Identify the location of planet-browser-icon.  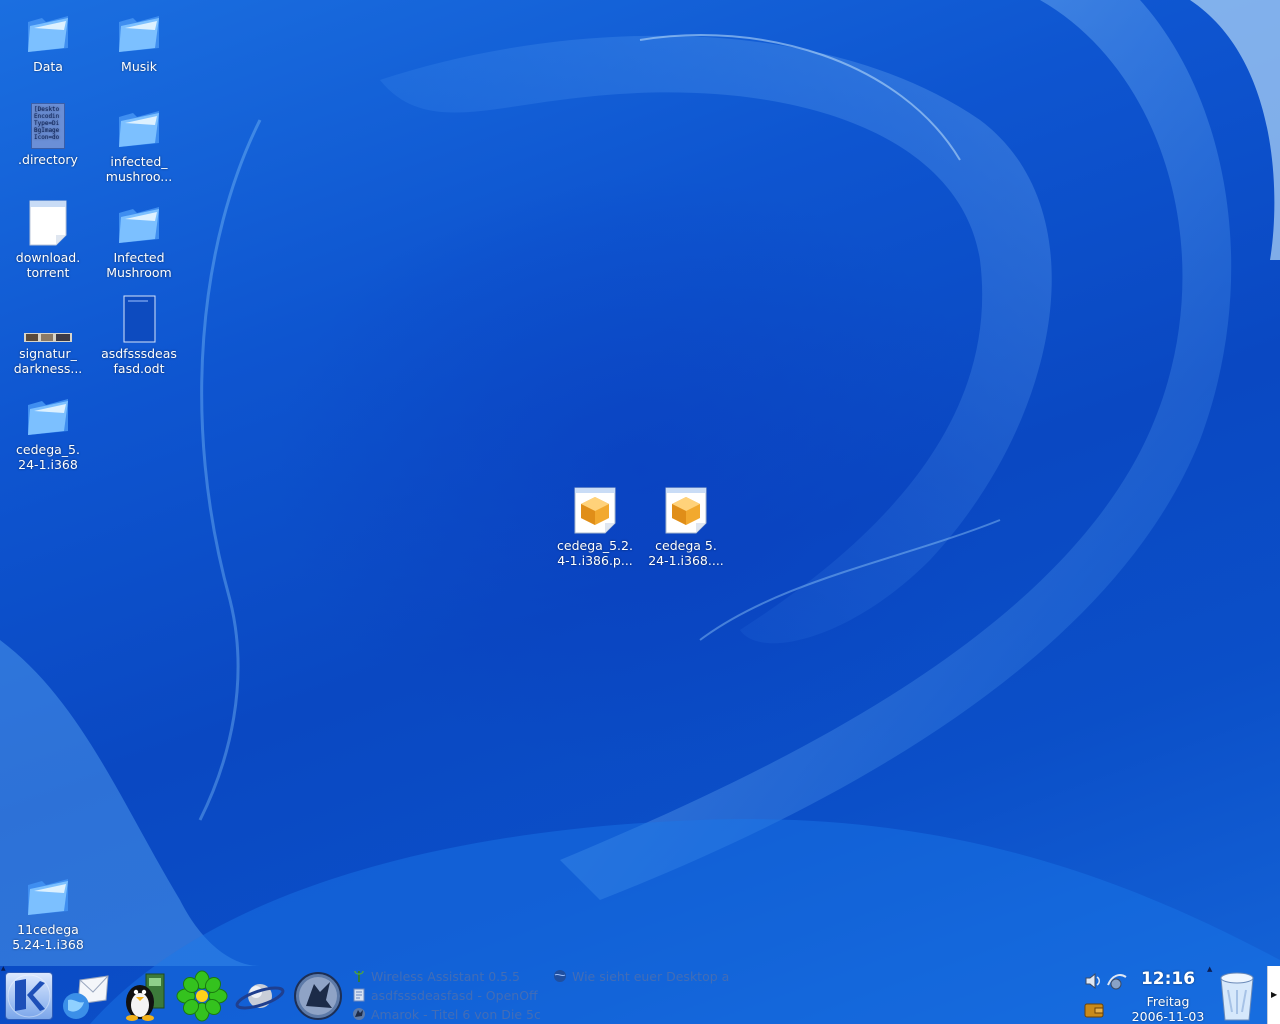
(260, 997).